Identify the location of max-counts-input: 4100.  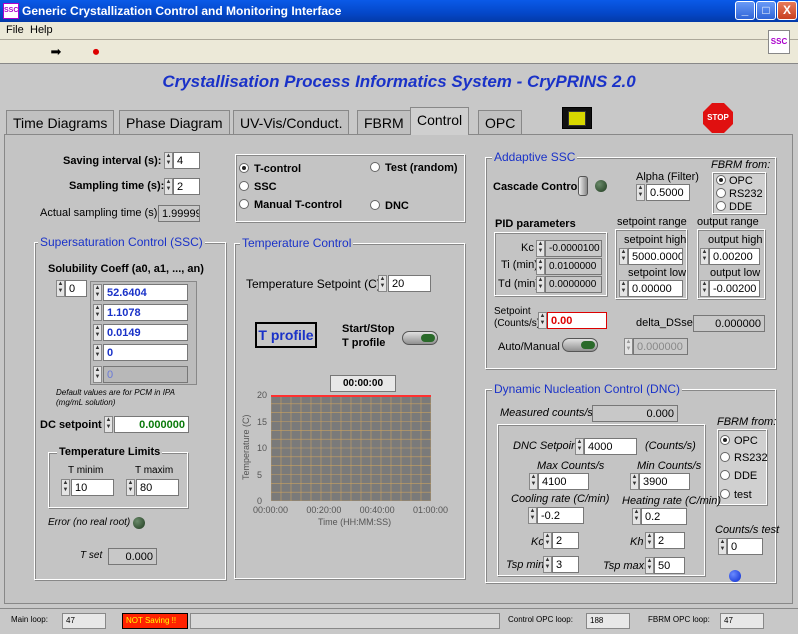
(563, 481).